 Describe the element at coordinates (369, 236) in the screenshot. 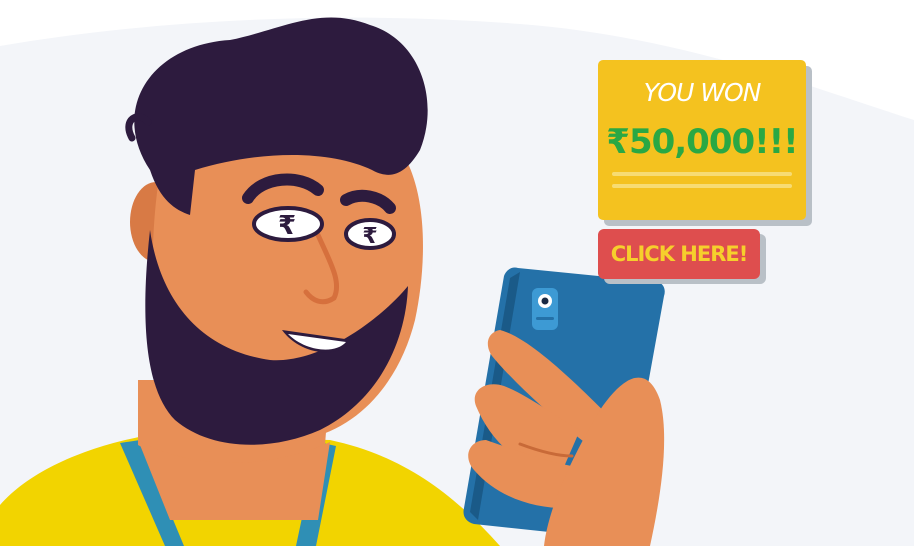

I see `eye-right-rupee-symbol: ₹` at that location.